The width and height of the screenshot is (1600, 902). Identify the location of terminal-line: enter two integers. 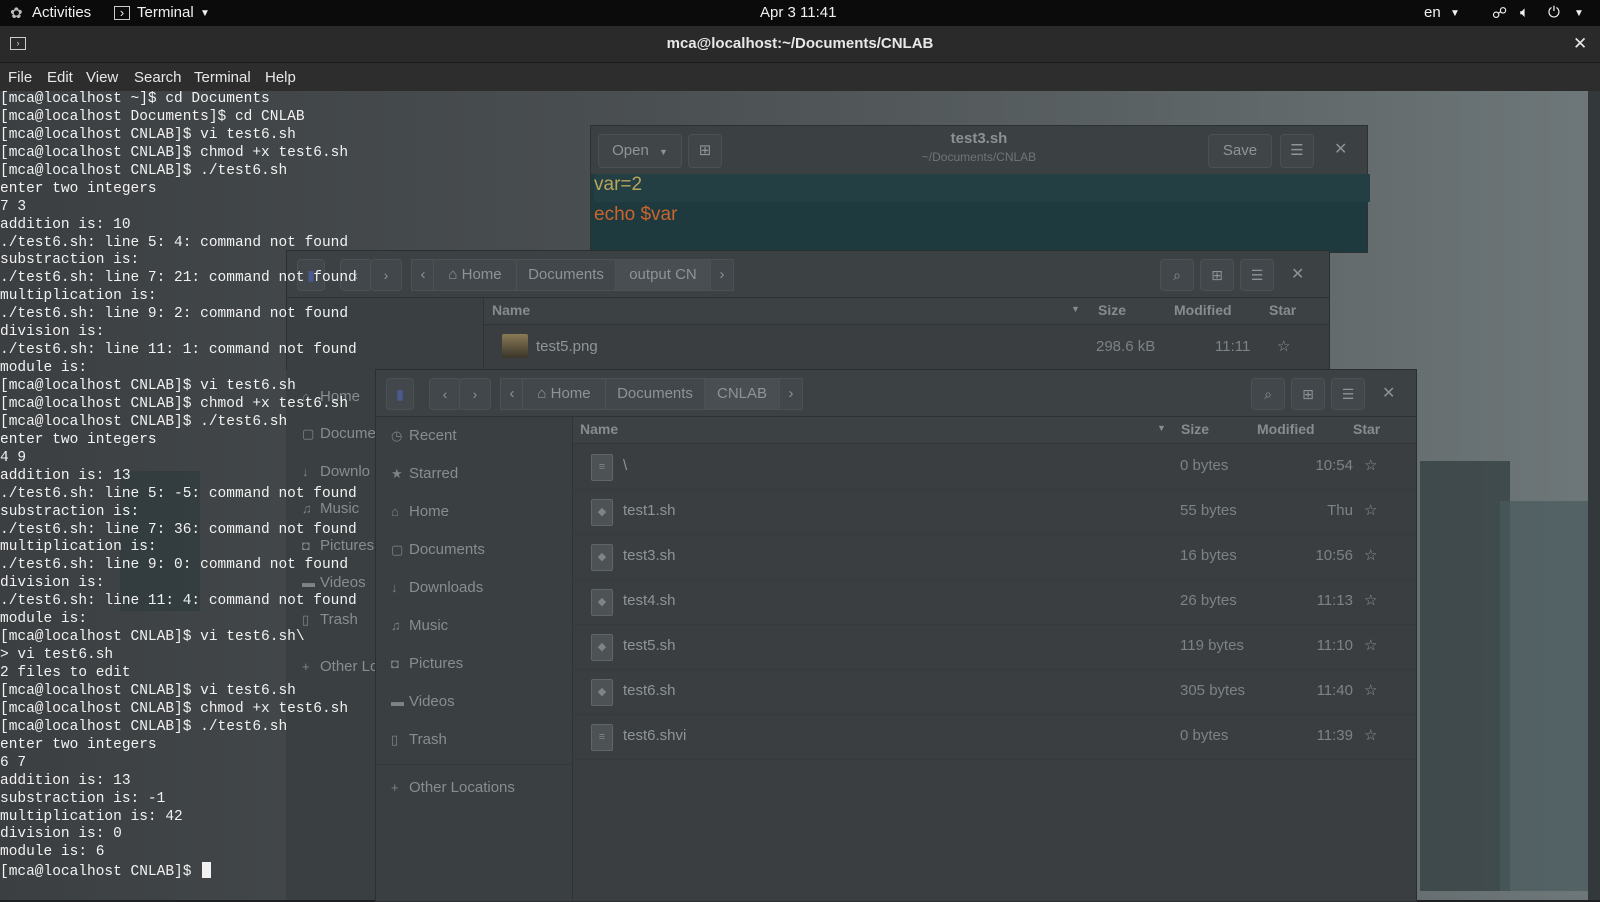
(78, 439).